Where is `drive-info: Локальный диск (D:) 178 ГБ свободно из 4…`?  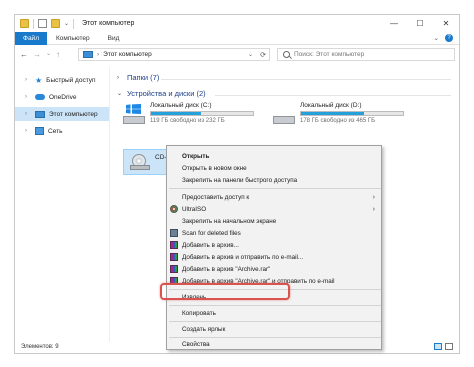 drive-info: Локальный диск (D:) 178 ГБ свободно из 4… is located at coordinates (352, 113).